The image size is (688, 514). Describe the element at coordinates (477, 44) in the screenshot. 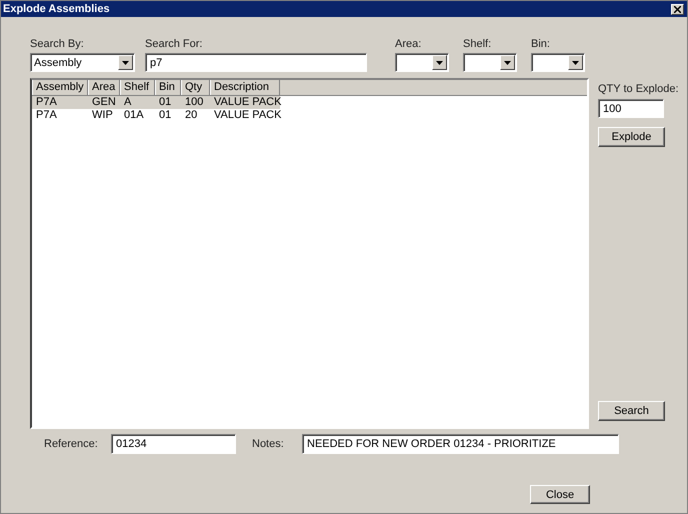

I see `field-label: Shelf:` at that location.